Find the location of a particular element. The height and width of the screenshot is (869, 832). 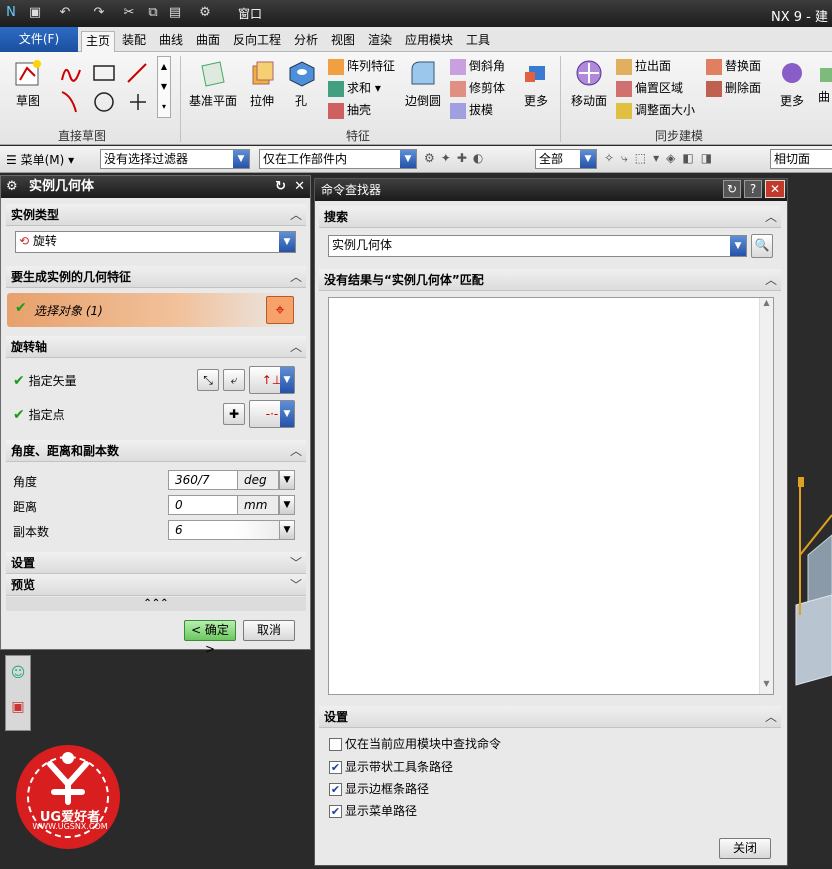

option-ribbon-path: ✔ 显示带状工具条路径 is located at coordinates (391, 767).